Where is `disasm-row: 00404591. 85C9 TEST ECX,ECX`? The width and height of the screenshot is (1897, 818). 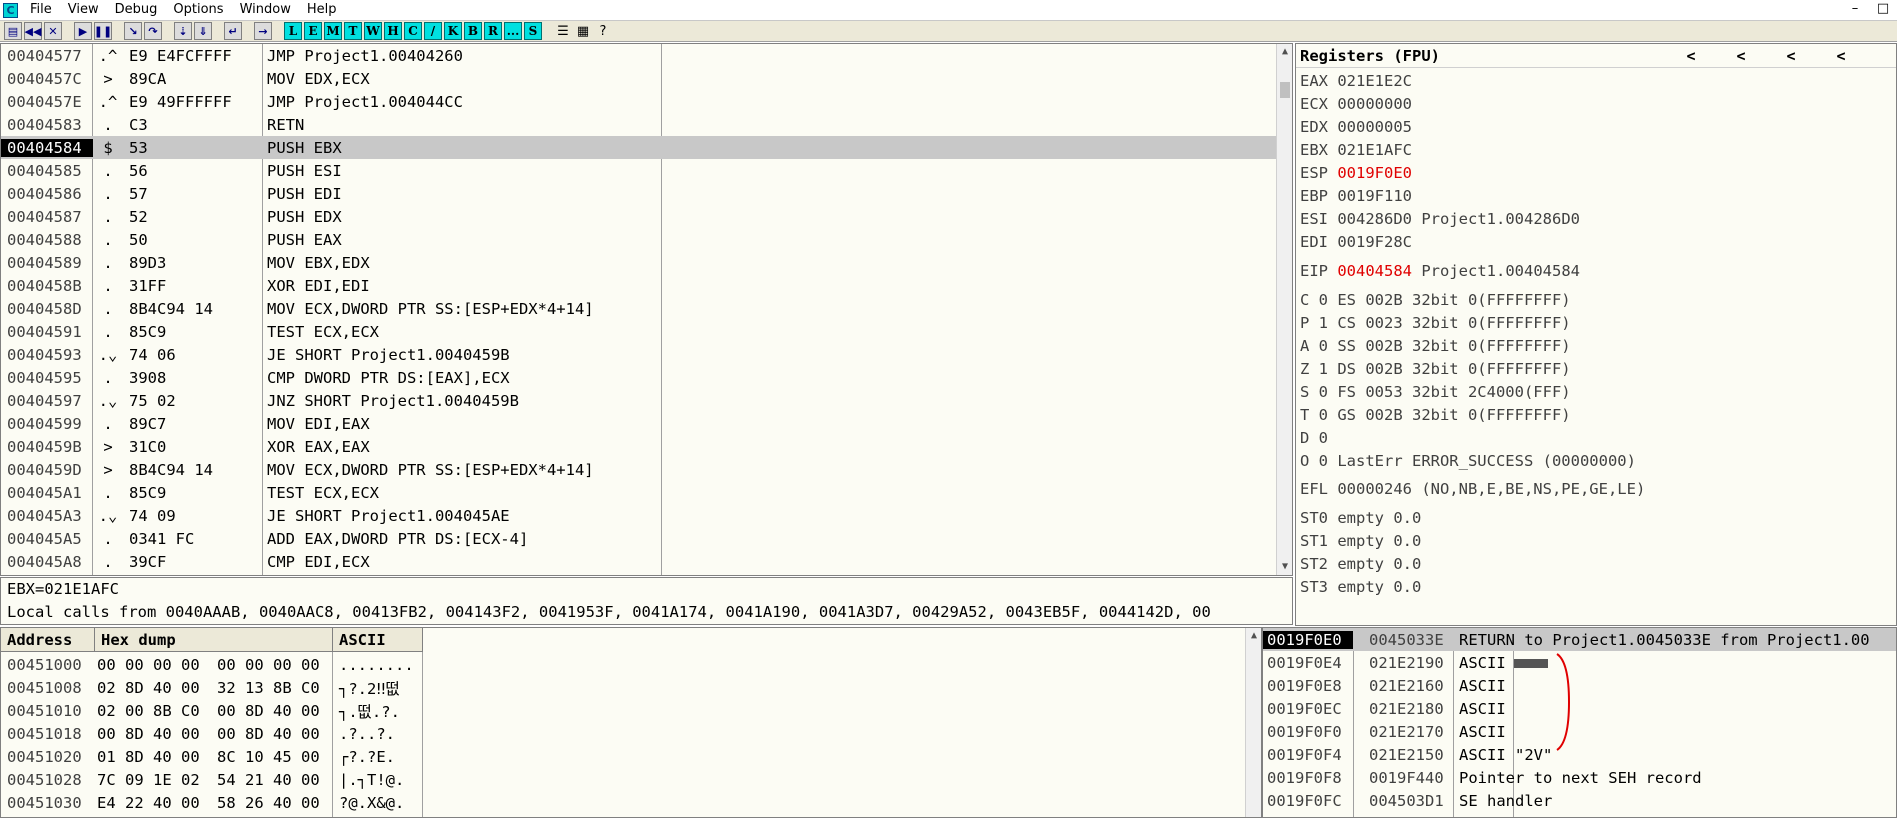 disasm-row: 00404591. 85C9 TEST ECX,ECX is located at coordinates (638, 331).